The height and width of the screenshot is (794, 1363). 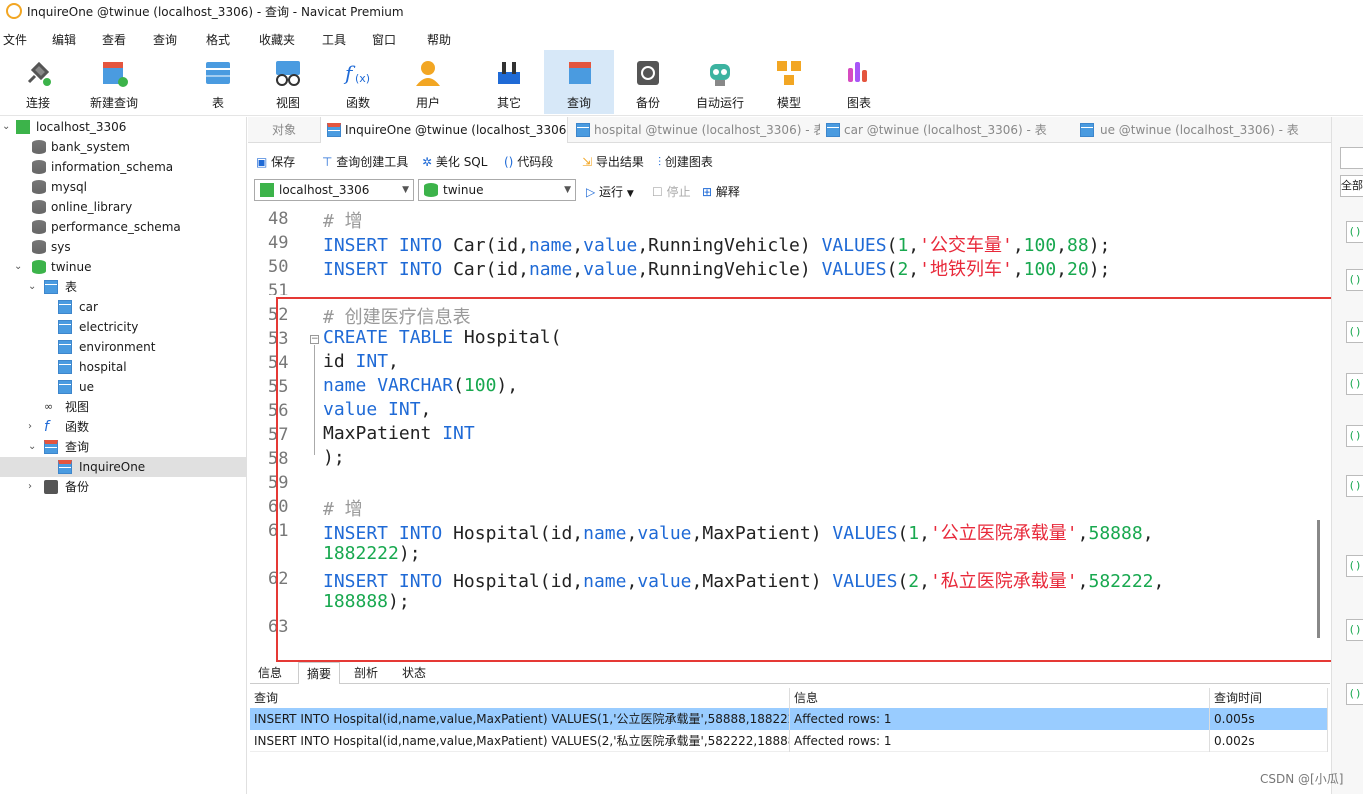 What do you see at coordinates (123, 407) in the screenshot?
I see `views-folder: ∞ 视图` at bounding box center [123, 407].